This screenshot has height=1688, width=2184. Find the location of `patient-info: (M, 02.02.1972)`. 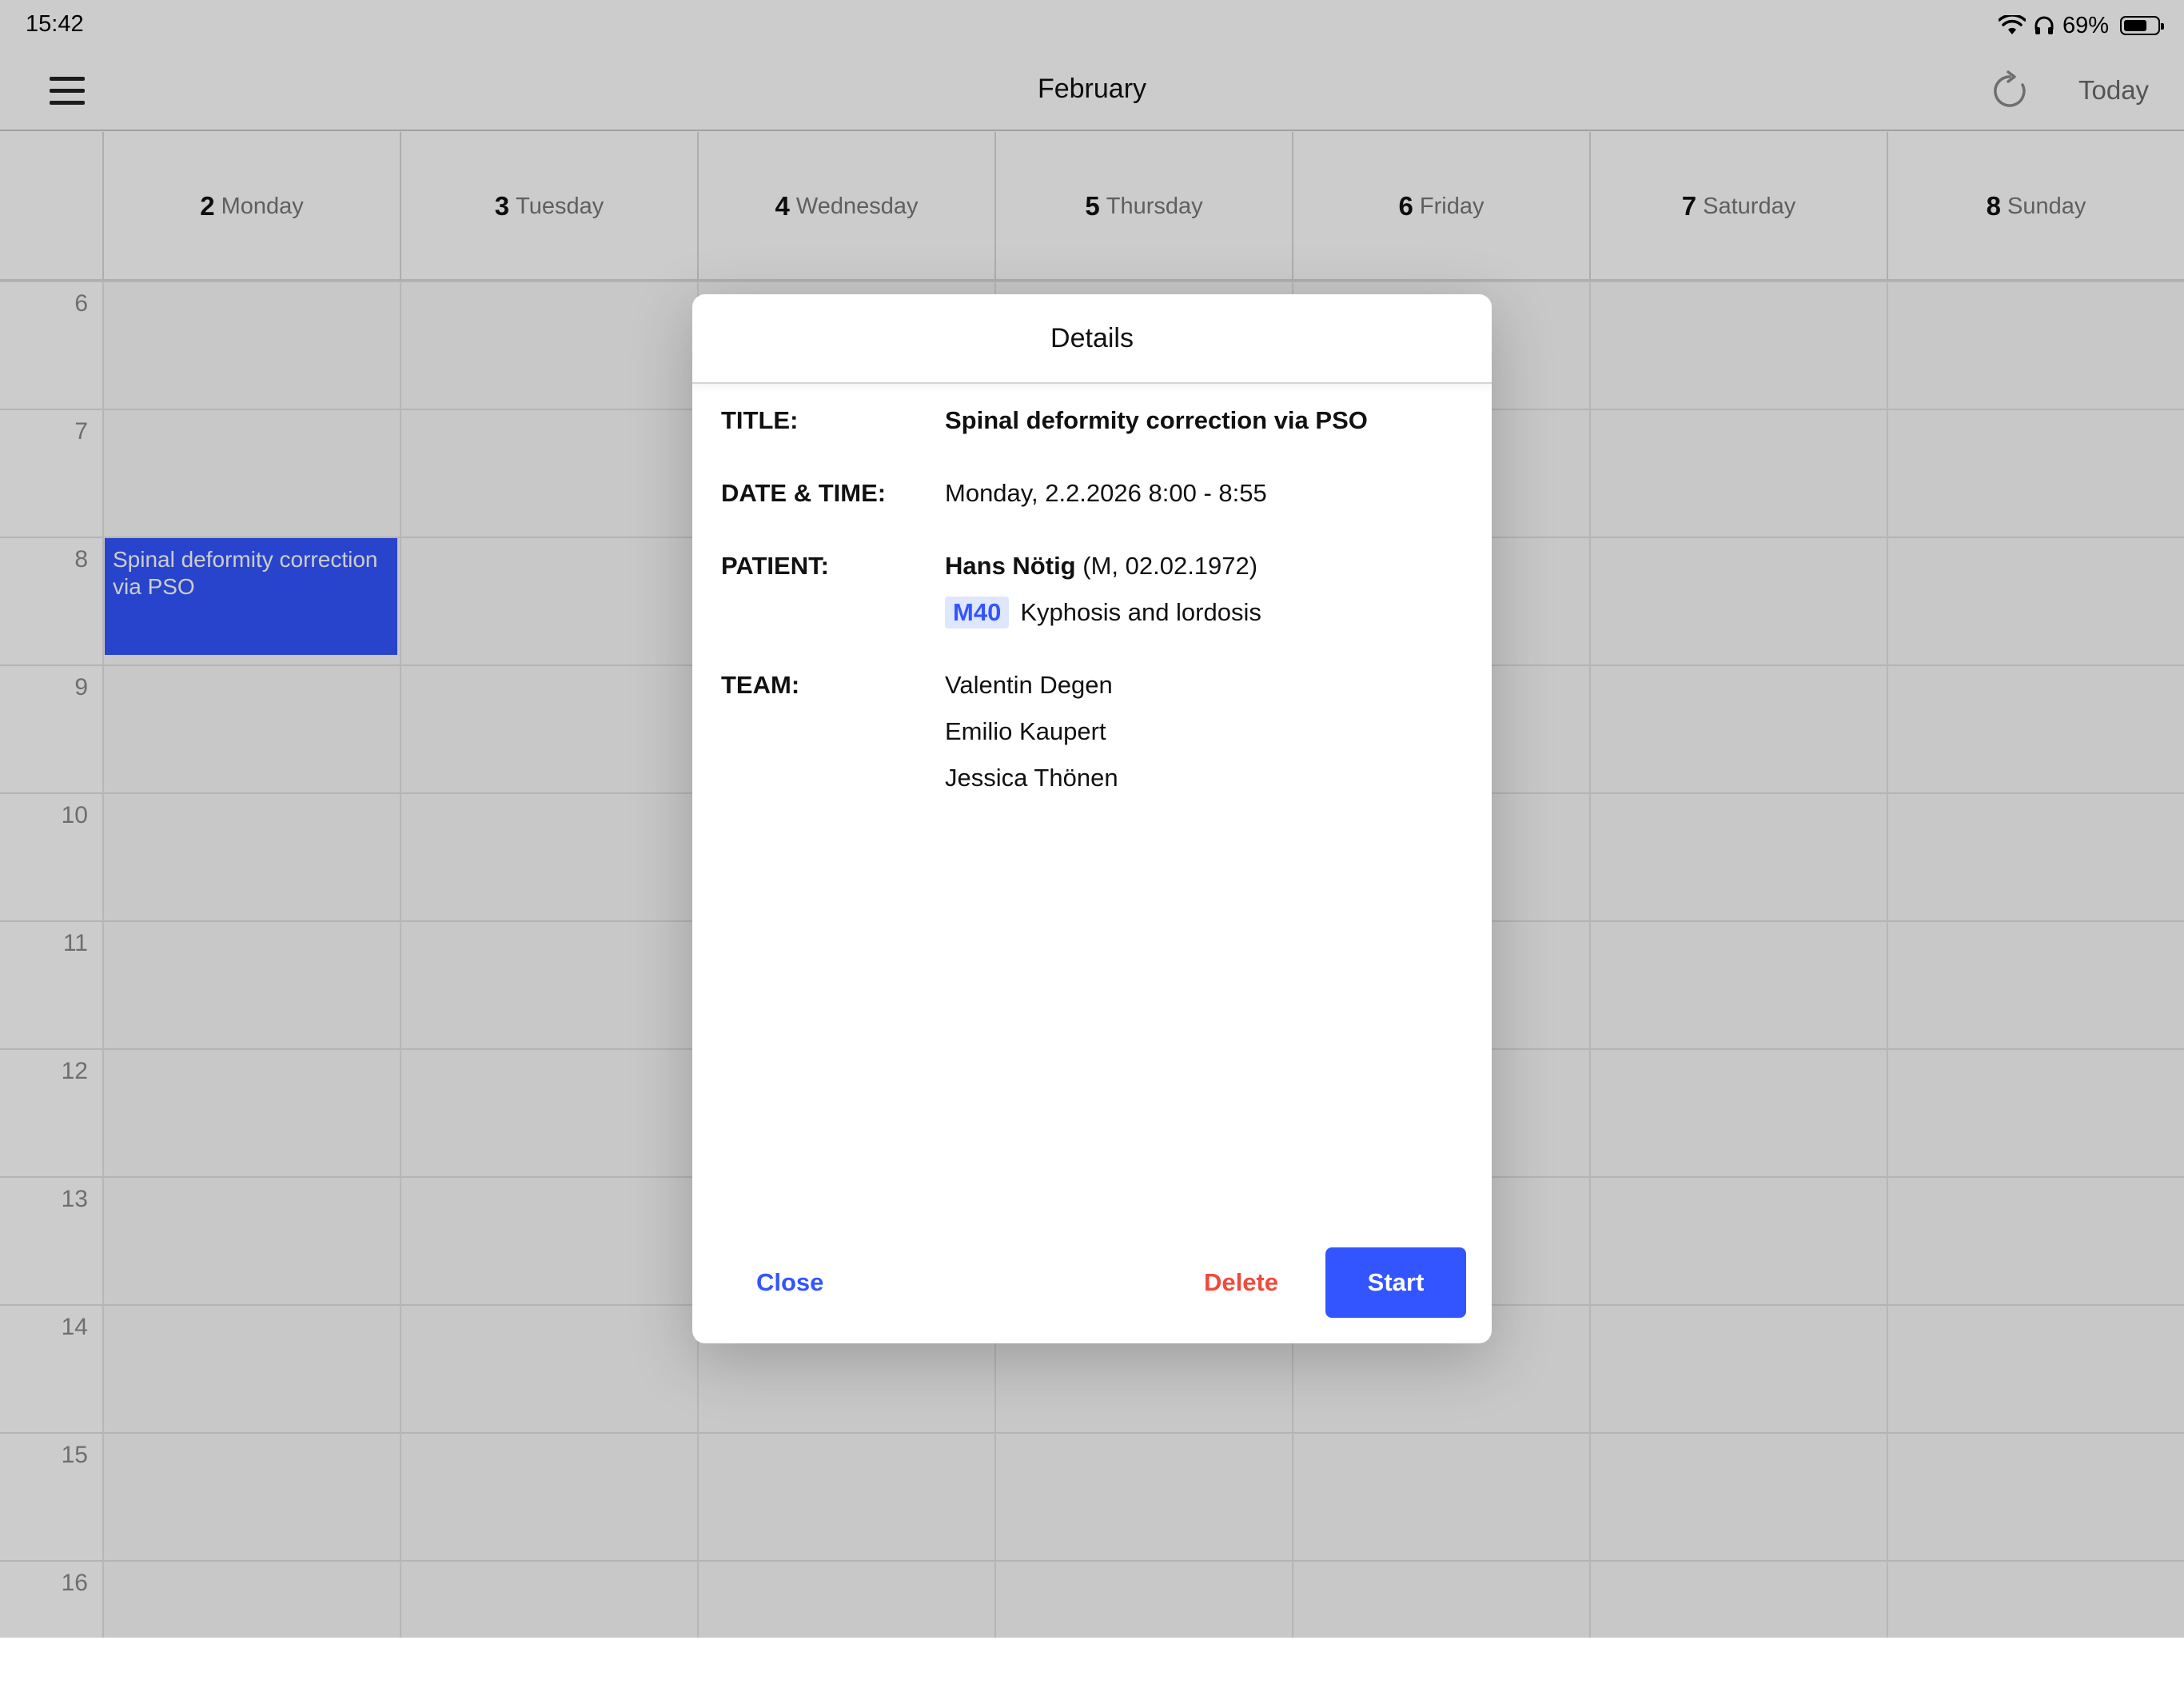

patient-info: (M, 02.02.1972) is located at coordinates (1170, 566).